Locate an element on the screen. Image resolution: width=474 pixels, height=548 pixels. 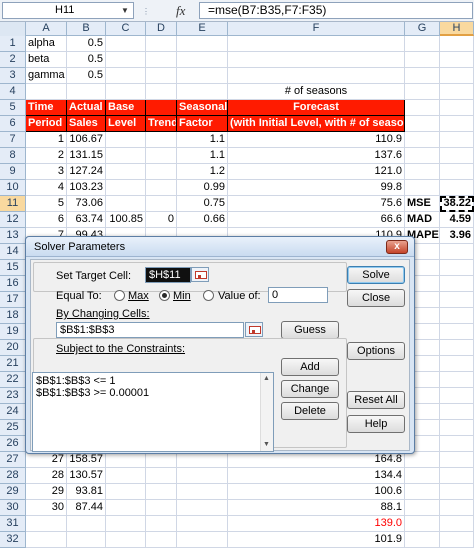
cell-b: 127.24 is located at coordinates (86, 172).